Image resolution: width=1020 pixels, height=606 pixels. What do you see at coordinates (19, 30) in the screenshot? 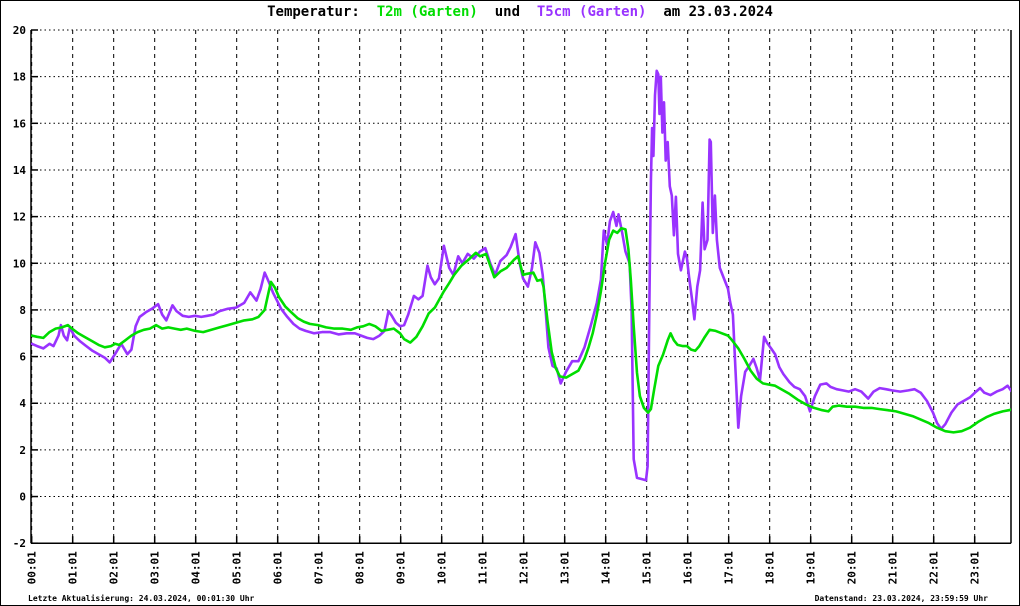
I see `y-axis-label: 20` at bounding box center [19, 30].